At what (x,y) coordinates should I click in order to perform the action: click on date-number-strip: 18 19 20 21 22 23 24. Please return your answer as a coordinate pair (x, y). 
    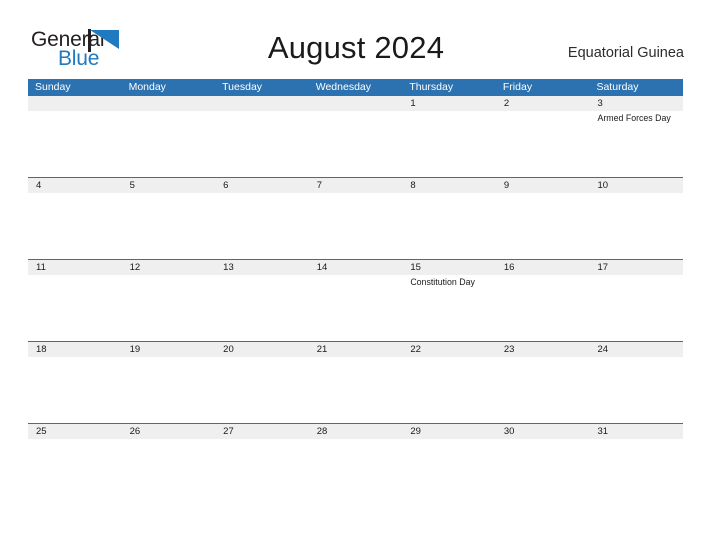
    Looking at the image, I should click on (355, 349).